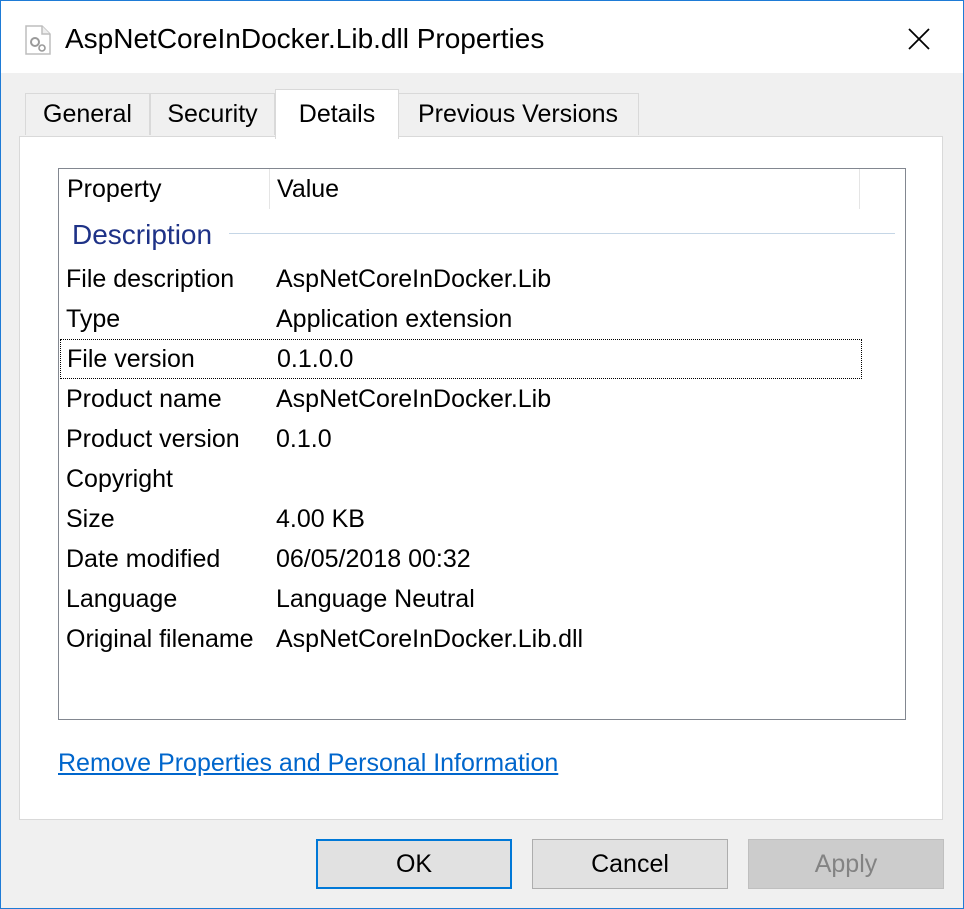 The height and width of the screenshot is (909, 964). I want to click on property-value: 06/05/2018 00:32, so click(373, 559).